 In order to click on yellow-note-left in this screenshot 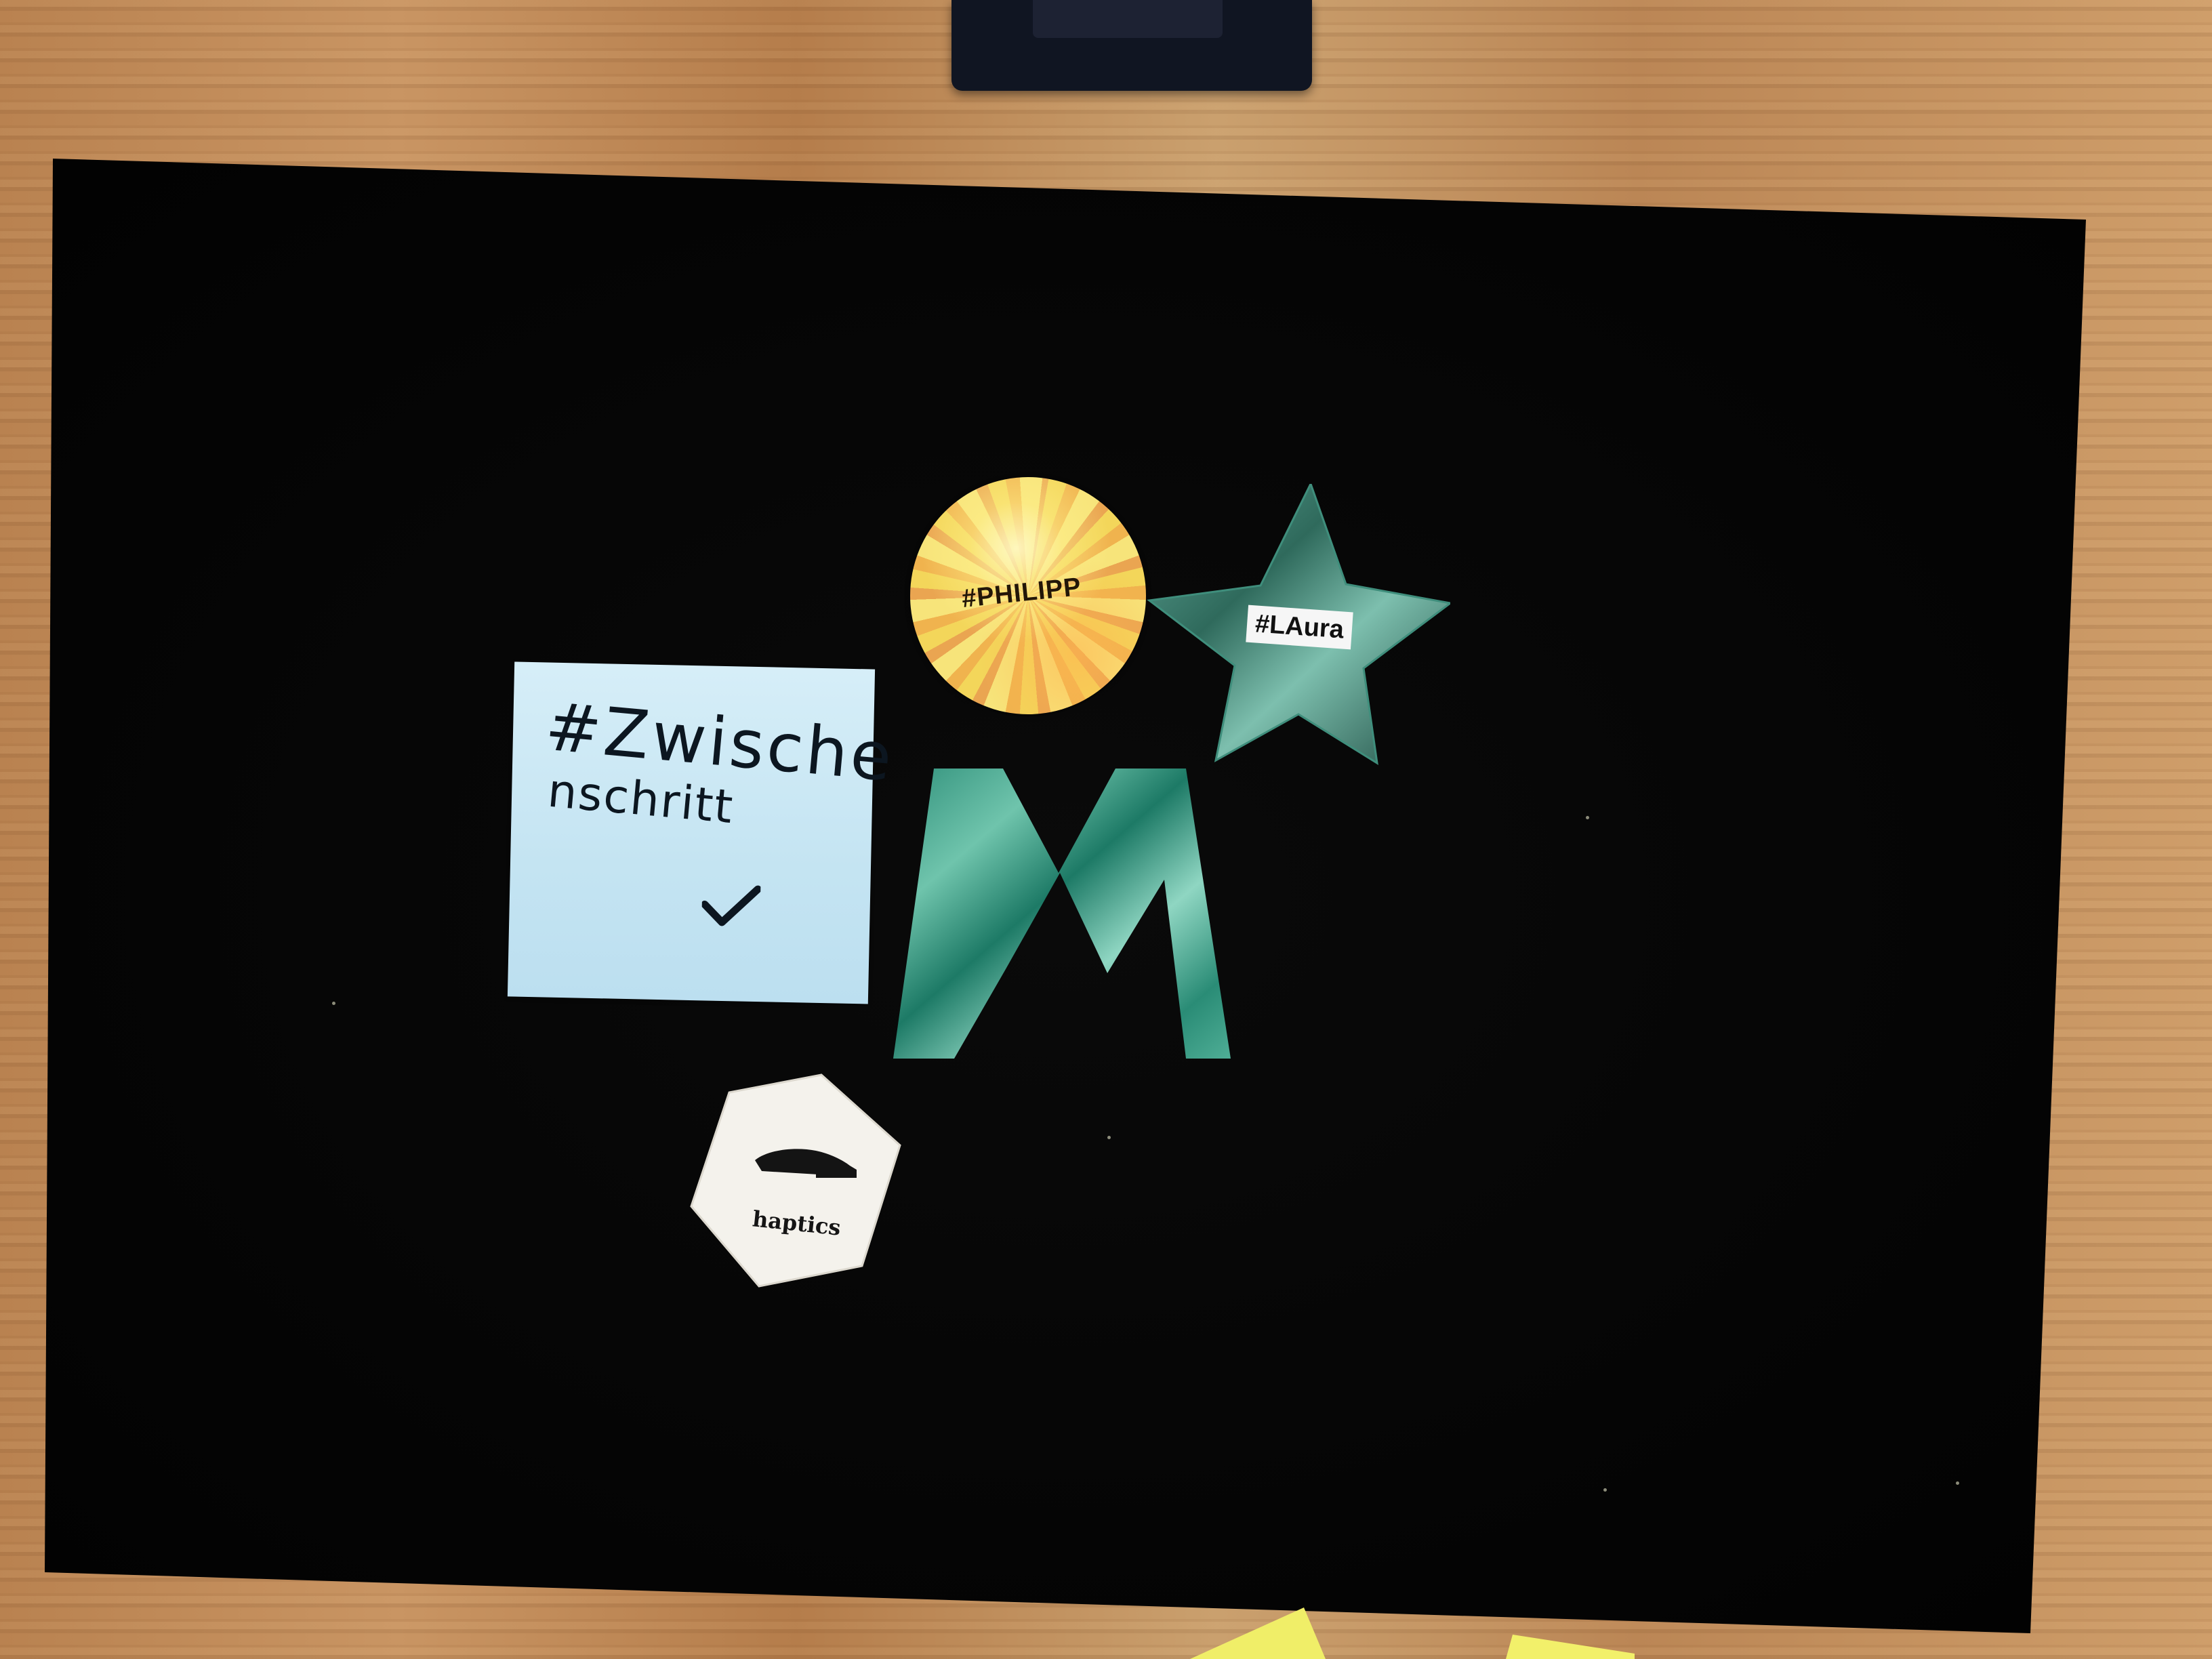, I will do `click(1258, 1633)`.